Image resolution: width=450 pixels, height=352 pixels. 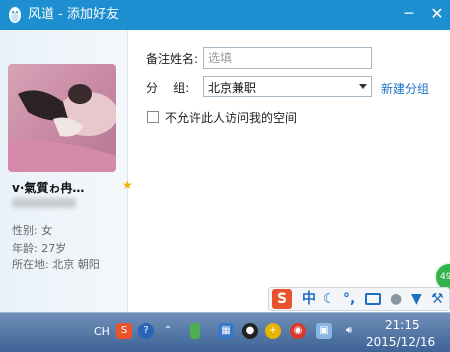 What do you see at coordinates (409, 14) in the screenshot?
I see `minimize-button: ─` at bounding box center [409, 14].